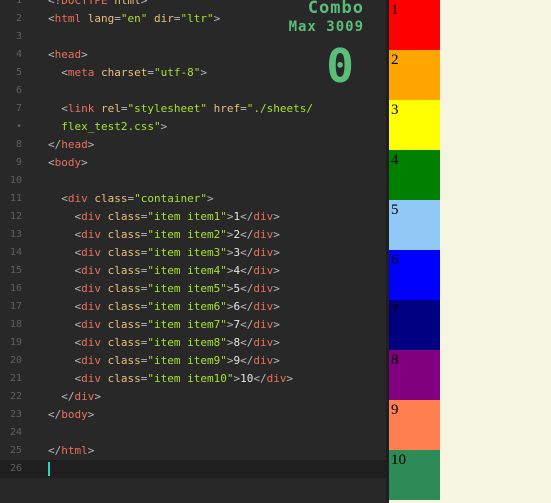  What do you see at coordinates (15, 198) in the screenshot?
I see `line-number: 11` at bounding box center [15, 198].